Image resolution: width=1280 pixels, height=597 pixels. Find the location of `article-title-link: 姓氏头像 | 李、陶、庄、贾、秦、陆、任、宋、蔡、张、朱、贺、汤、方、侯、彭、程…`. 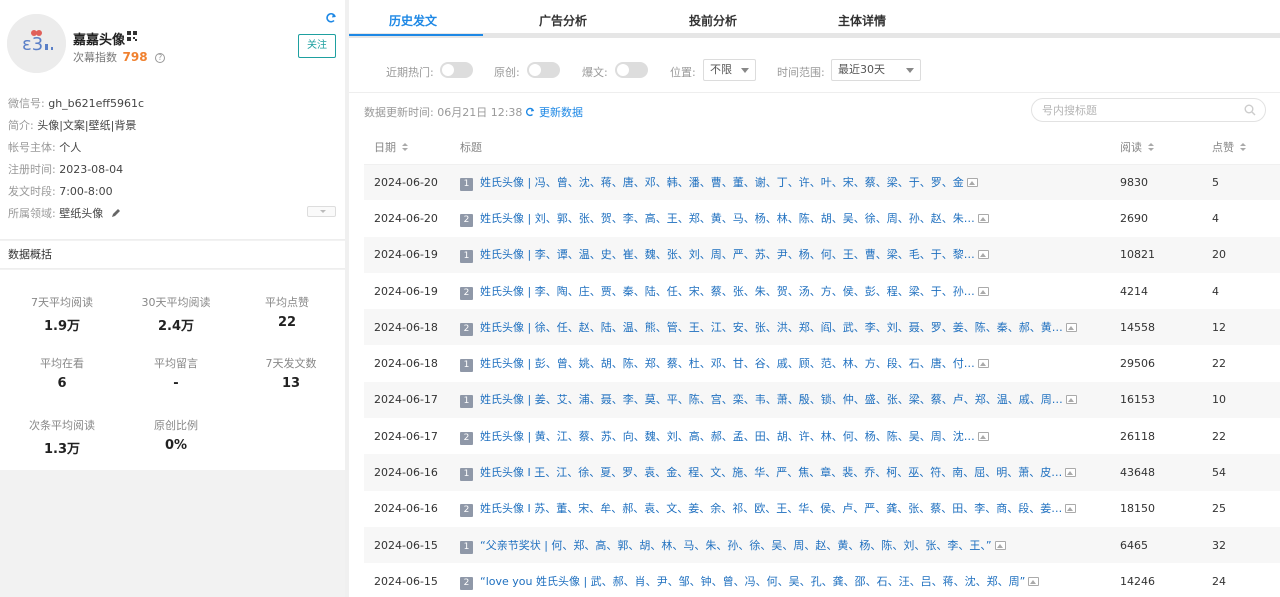

article-title-link: 姓氏头像 | 李、陶、庄、贾、秦、陆、任、宋、蔡、张、朱、贺、汤、方、侯、彭、程… is located at coordinates (727, 291).